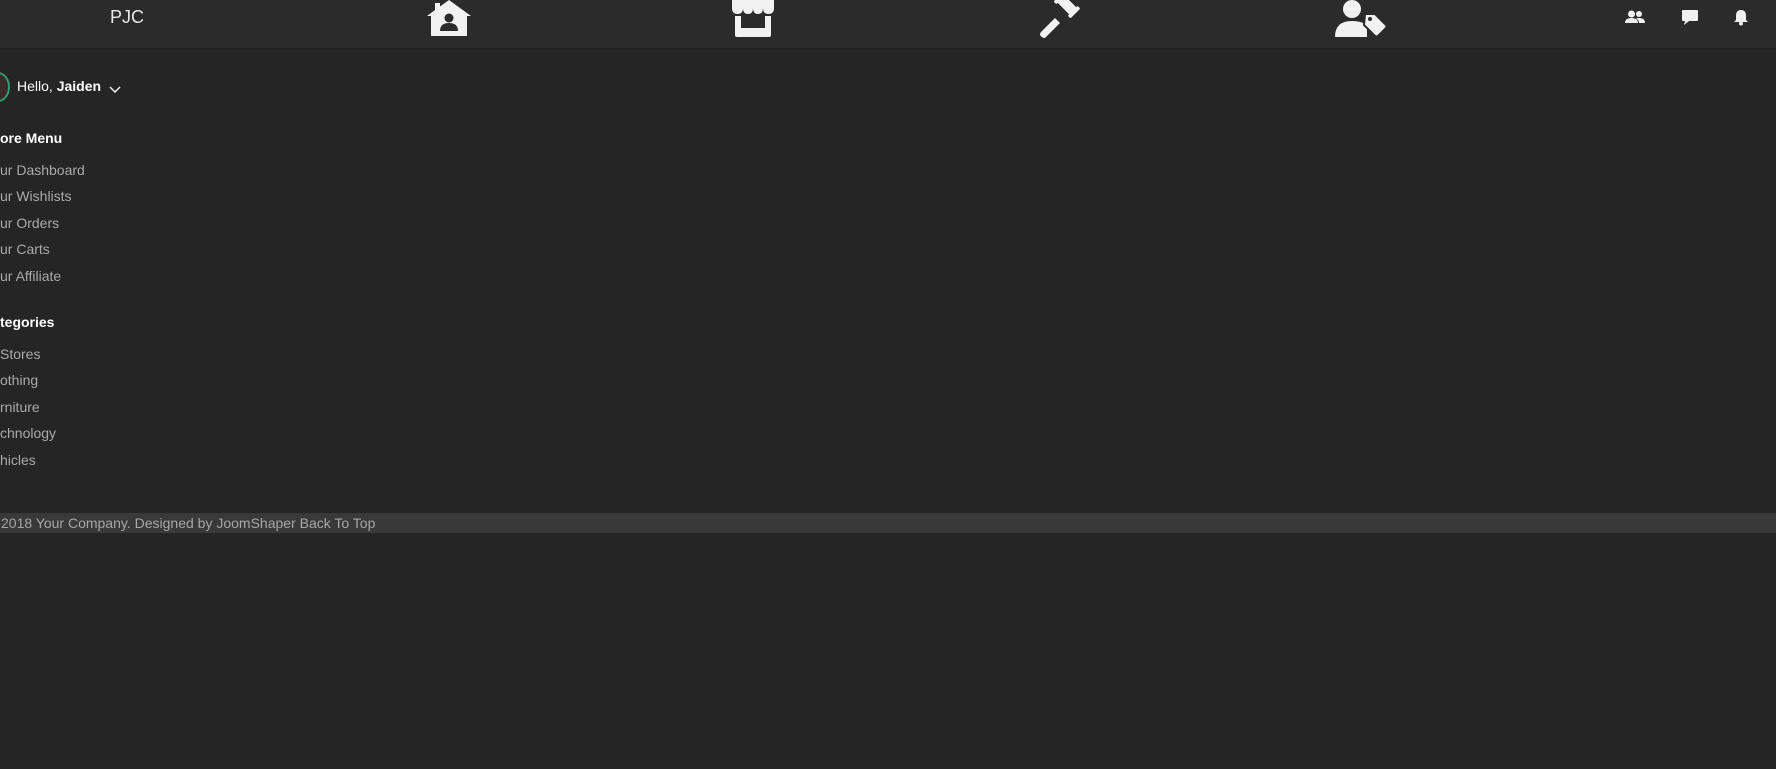  What do you see at coordinates (28, 354) in the screenshot?
I see `category-item-stores: Stores` at bounding box center [28, 354].